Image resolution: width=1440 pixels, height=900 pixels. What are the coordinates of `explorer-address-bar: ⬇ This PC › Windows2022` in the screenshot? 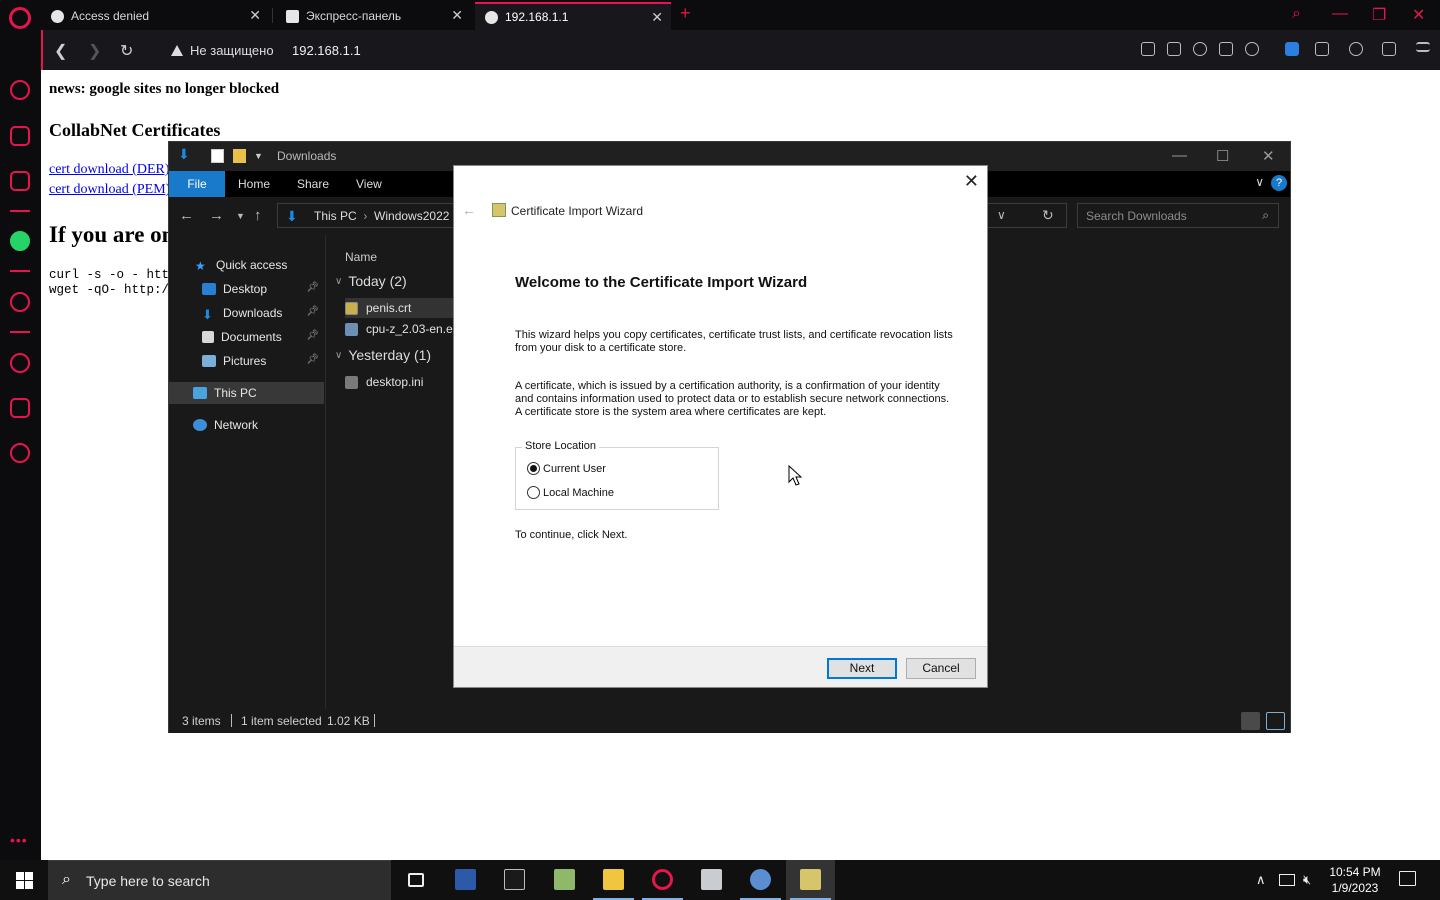 It's located at (367, 215).